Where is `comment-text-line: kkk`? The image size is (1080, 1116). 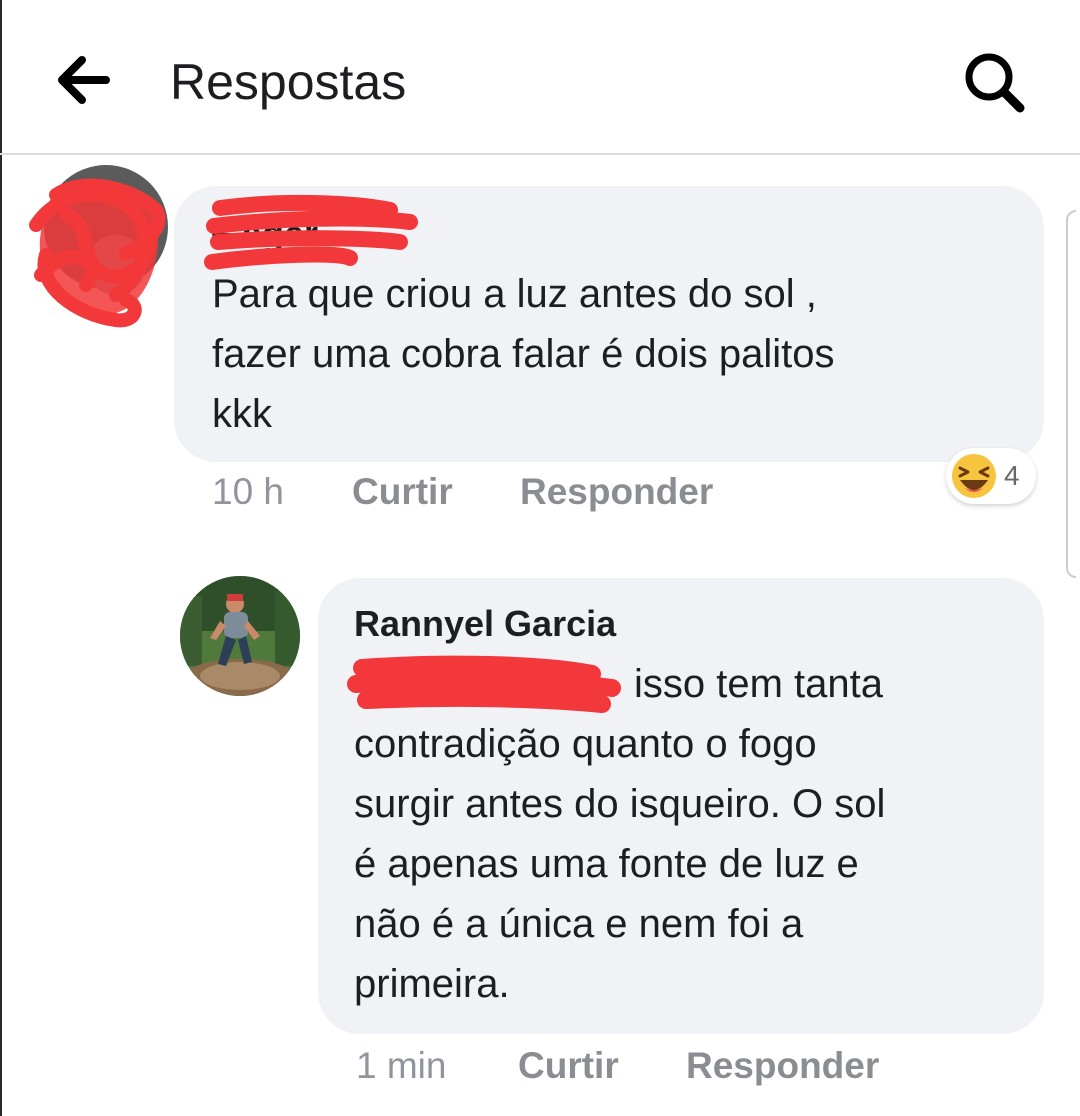 comment-text-line: kkk is located at coordinates (242, 414).